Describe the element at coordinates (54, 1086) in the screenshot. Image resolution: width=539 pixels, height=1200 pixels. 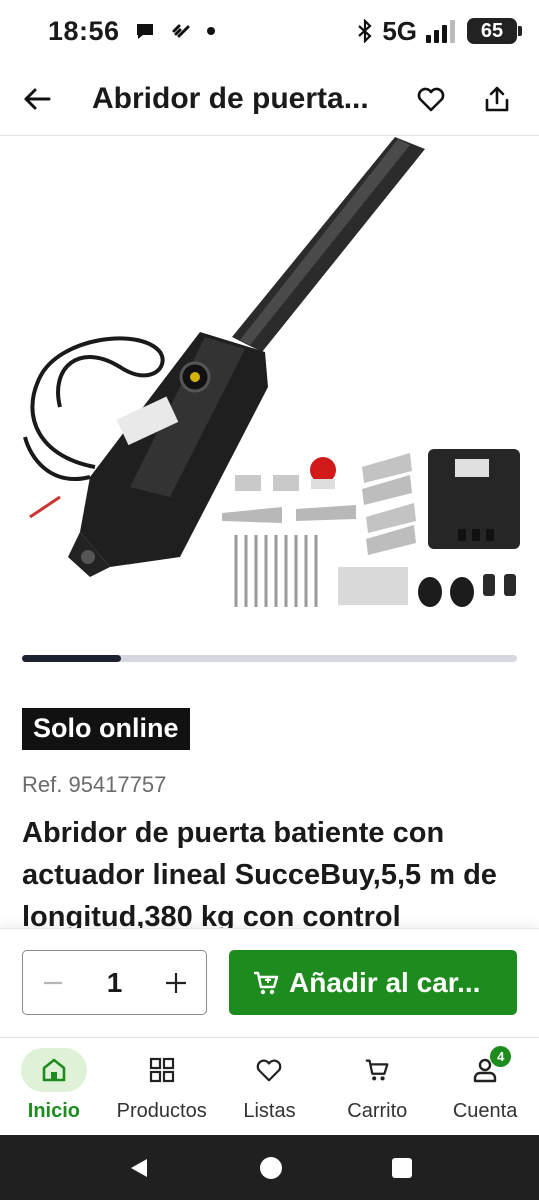
I see `nav-item-inicio: Inicio` at that location.